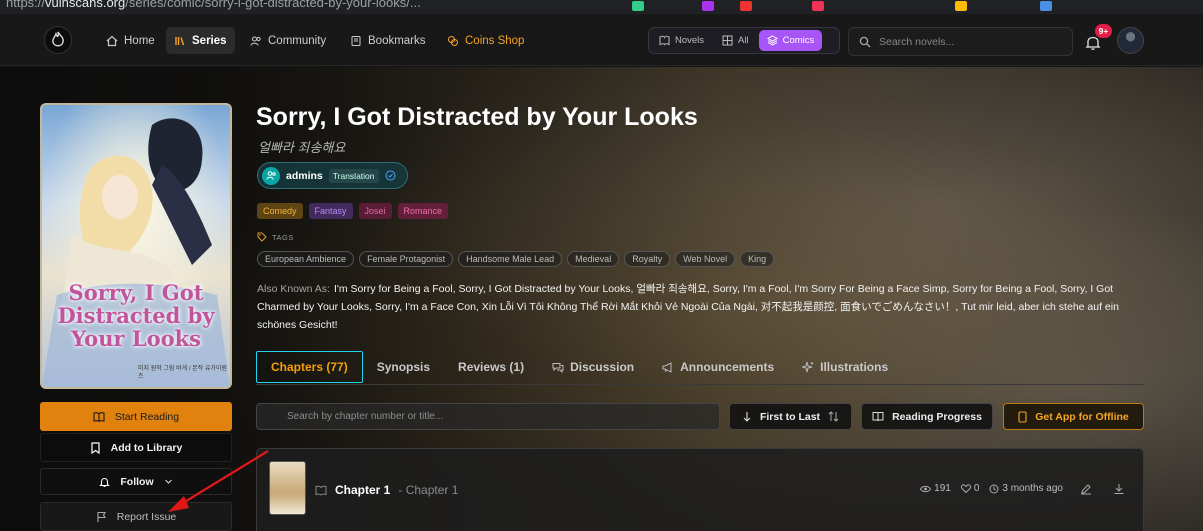 This screenshot has width=1203, height=531. I want to click on tag-pill: Handsome Male Lead, so click(510, 259).